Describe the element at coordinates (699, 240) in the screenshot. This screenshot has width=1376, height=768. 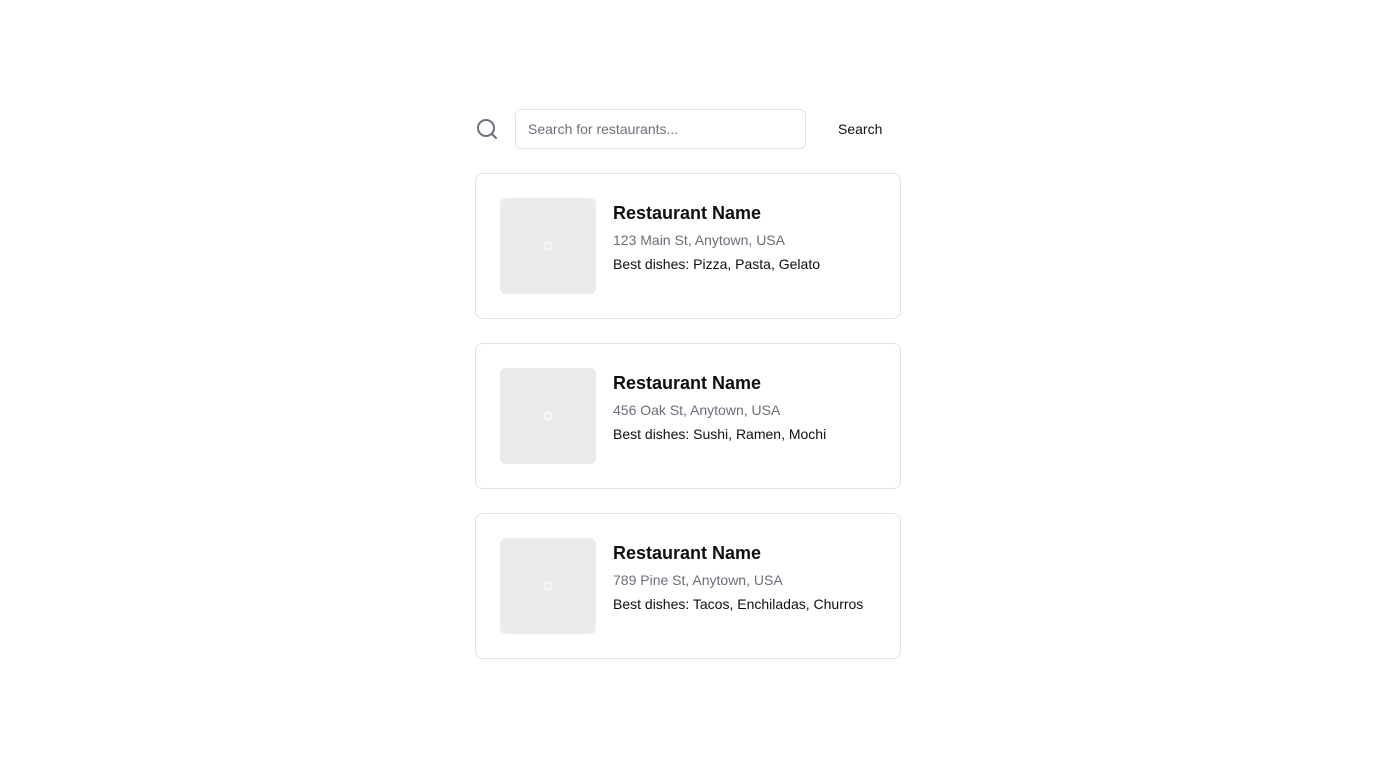
I see `restaurant-address: 123 Main St, Anytown, USA` at that location.